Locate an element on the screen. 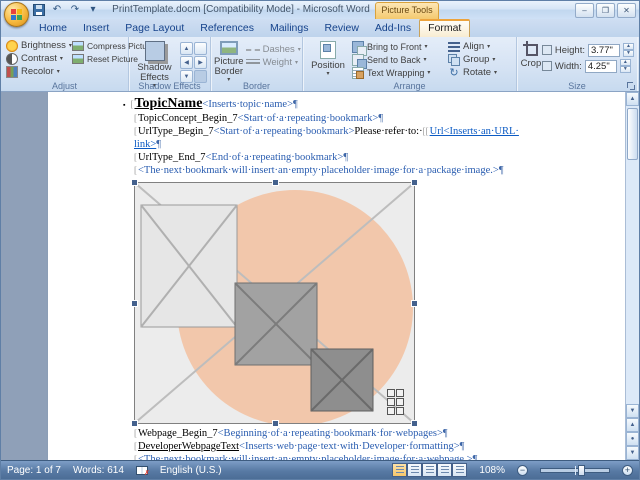 The height and width of the screenshot is (480, 640). tab-mailings: Mailings is located at coordinates (289, 28).